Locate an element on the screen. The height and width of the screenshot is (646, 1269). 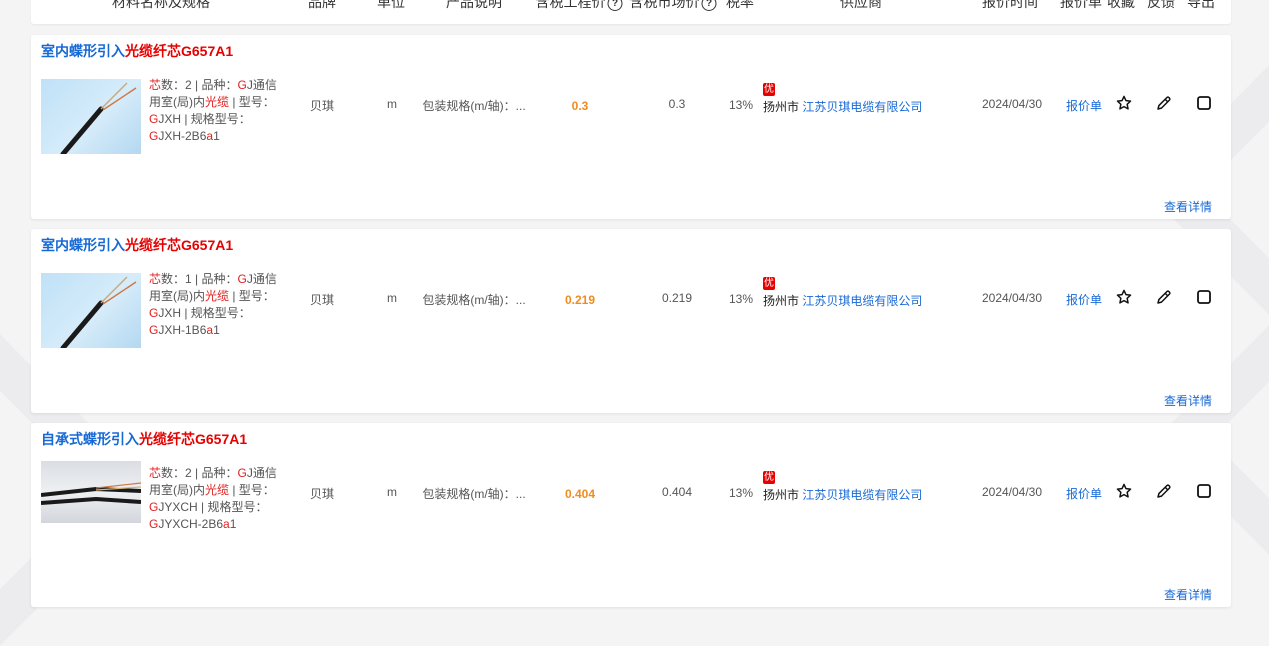
column-header-quote-time: 报价时间 is located at coordinates (1010, 5).